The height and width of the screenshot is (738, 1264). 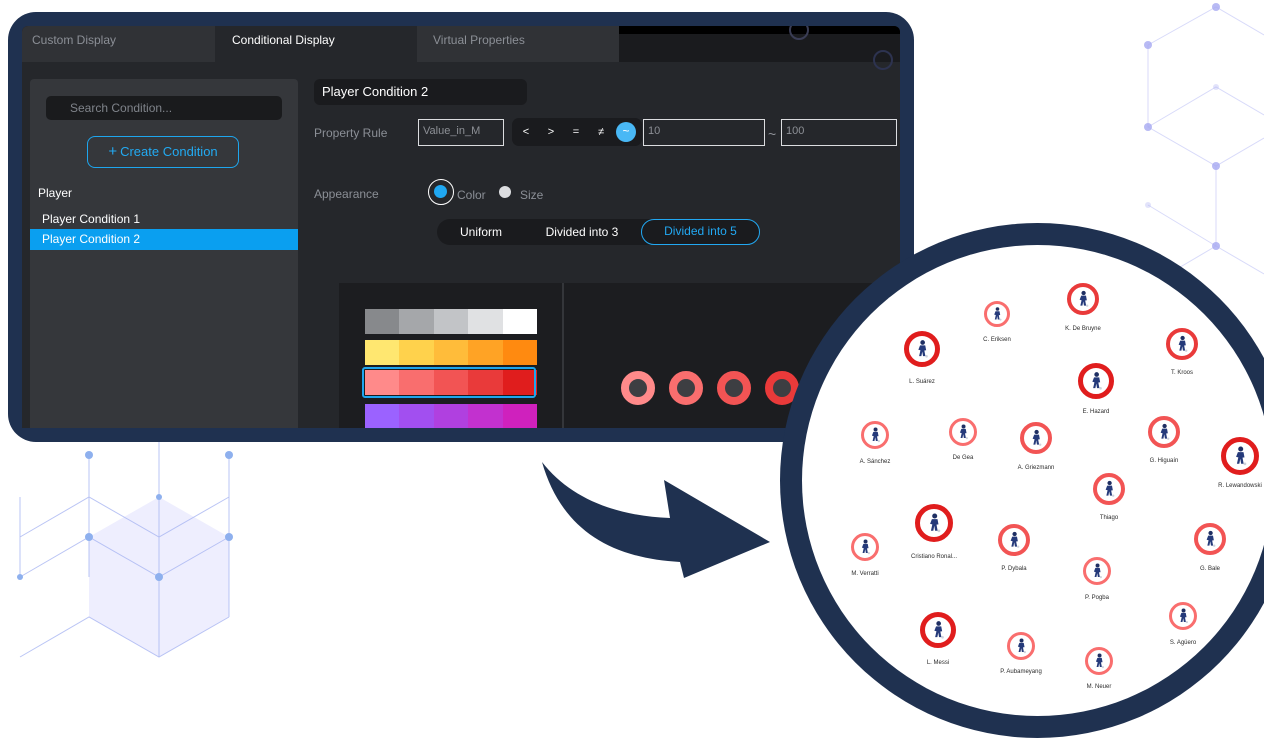 I want to click on player-marker: R. Lewandowski, so click(x=1240, y=463).